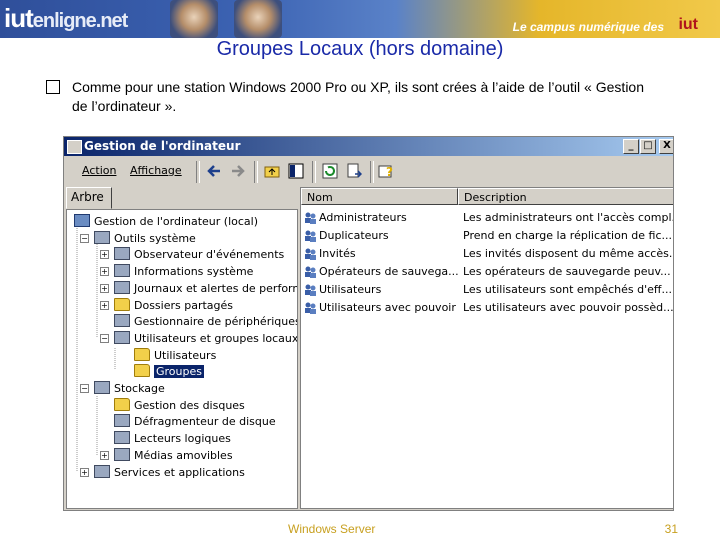  Describe the element at coordinates (648, 146) in the screenshot. I see `maximize-button: □` at that location.